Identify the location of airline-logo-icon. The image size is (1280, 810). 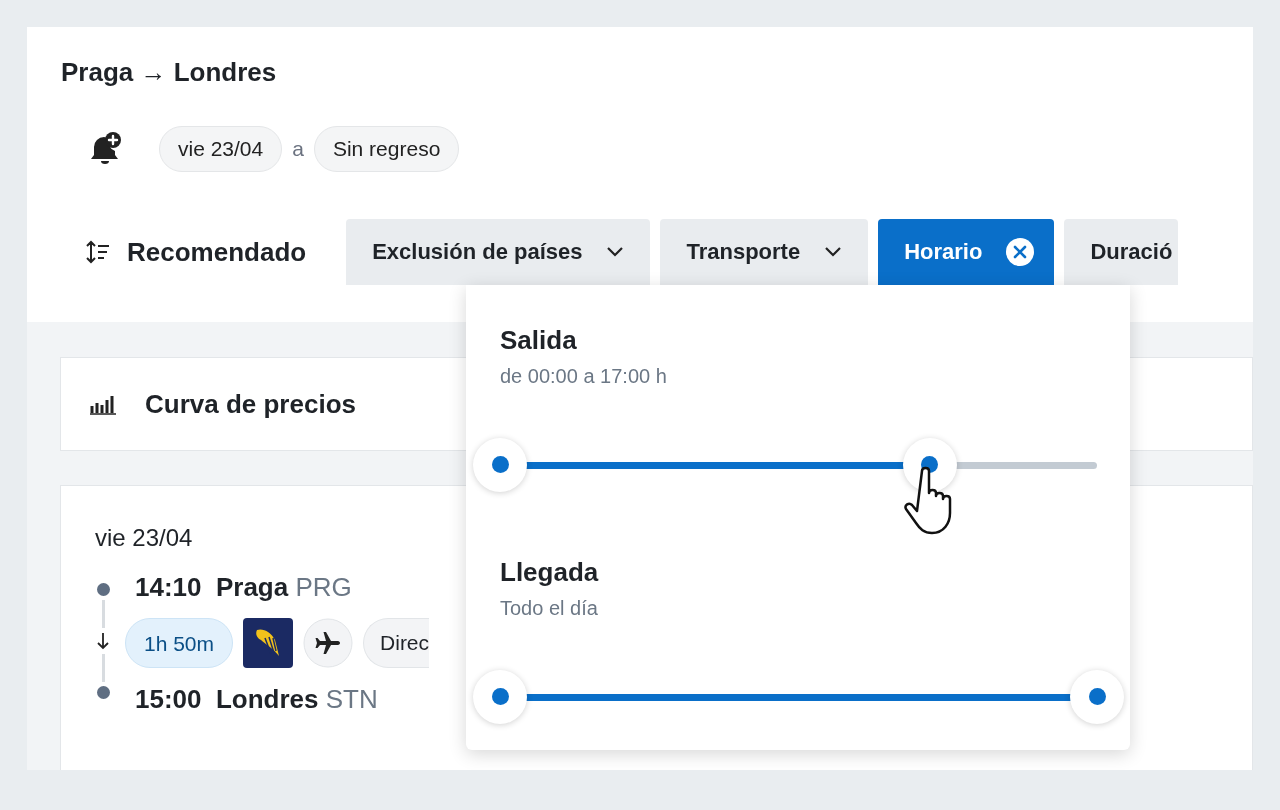
(268, 643).